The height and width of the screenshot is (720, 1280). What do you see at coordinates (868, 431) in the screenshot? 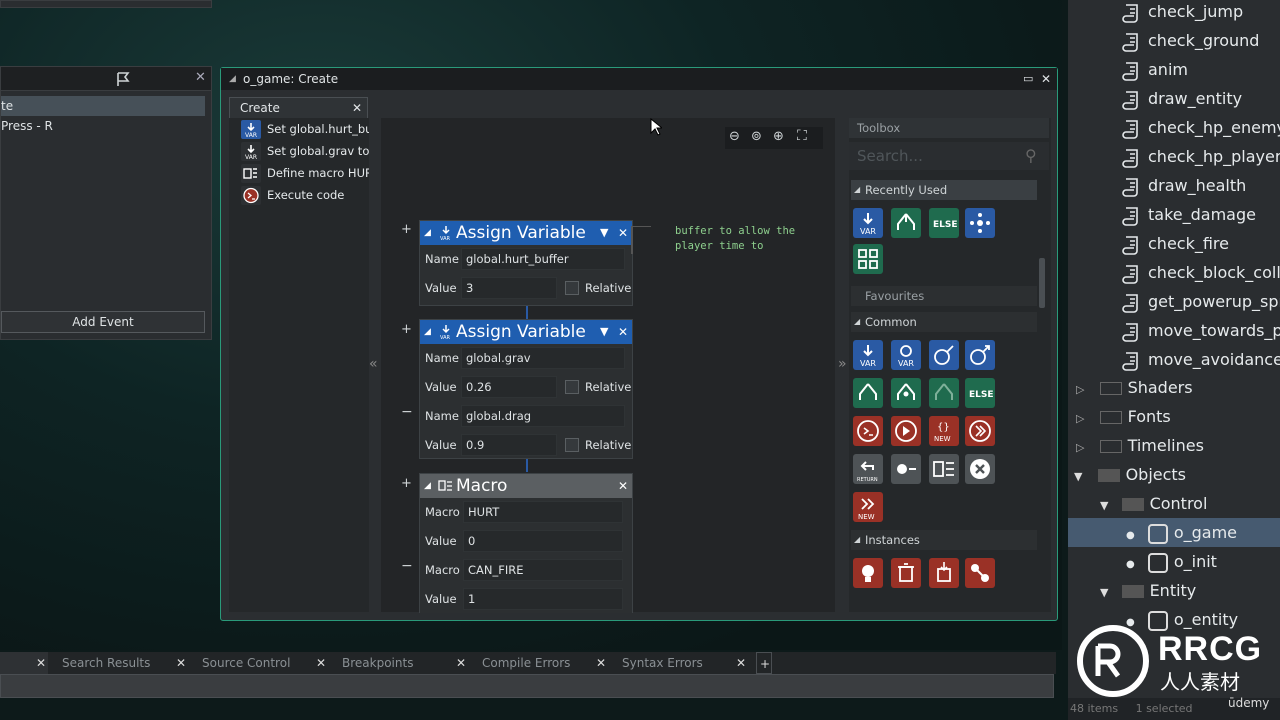
I see `execute-code-icon` at bounding box center [868, 431].